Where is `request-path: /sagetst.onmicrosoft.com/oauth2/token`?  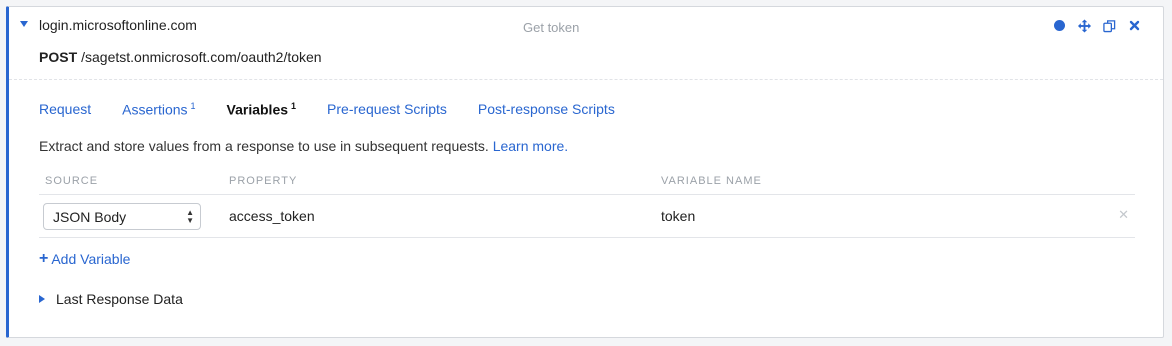 request-path: /sagetst.onmicrosoft.com/oauth2/token is located at coordinates (201, 57).